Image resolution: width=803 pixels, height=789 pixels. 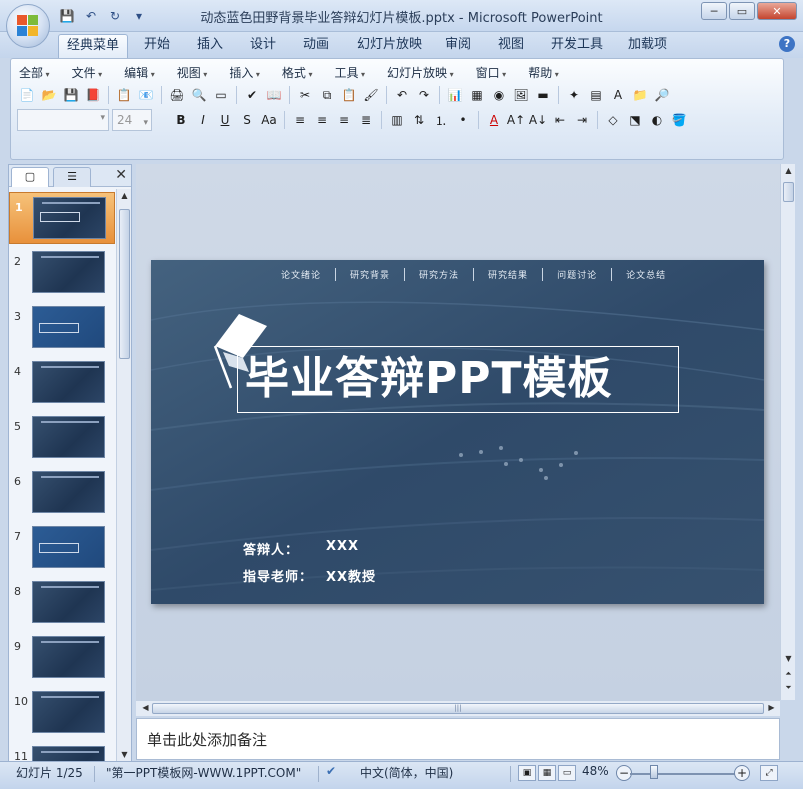 I want to click on spelling-icon: ✔, so click(x=252, y=95).